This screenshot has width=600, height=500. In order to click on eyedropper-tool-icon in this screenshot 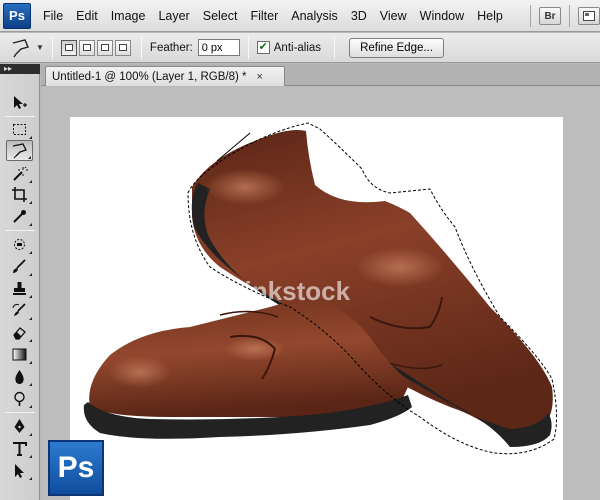, I will do `click(19, 216)`.